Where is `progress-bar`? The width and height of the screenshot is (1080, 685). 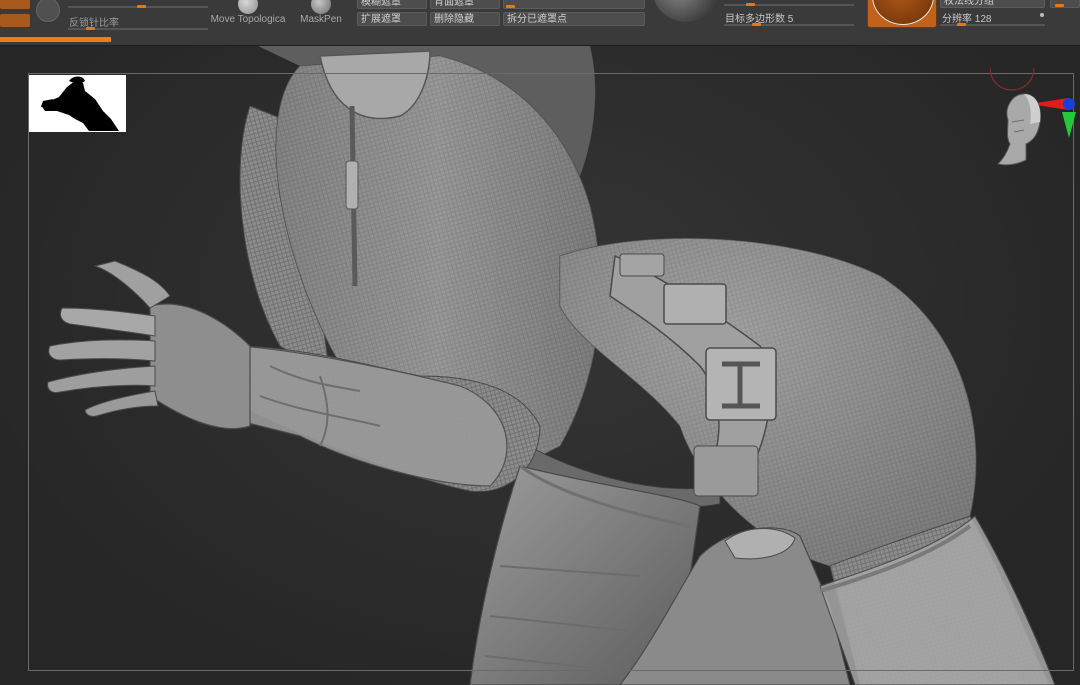
progress-bar is located at coordinates (55, 39).